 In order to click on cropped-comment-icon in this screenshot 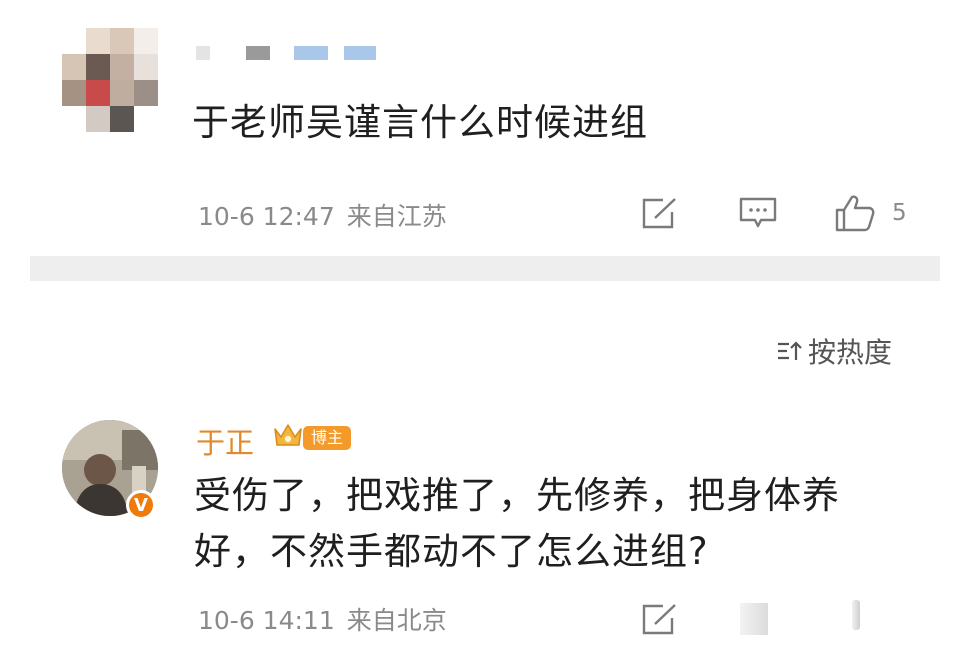, I will do `click(754, 619)`.